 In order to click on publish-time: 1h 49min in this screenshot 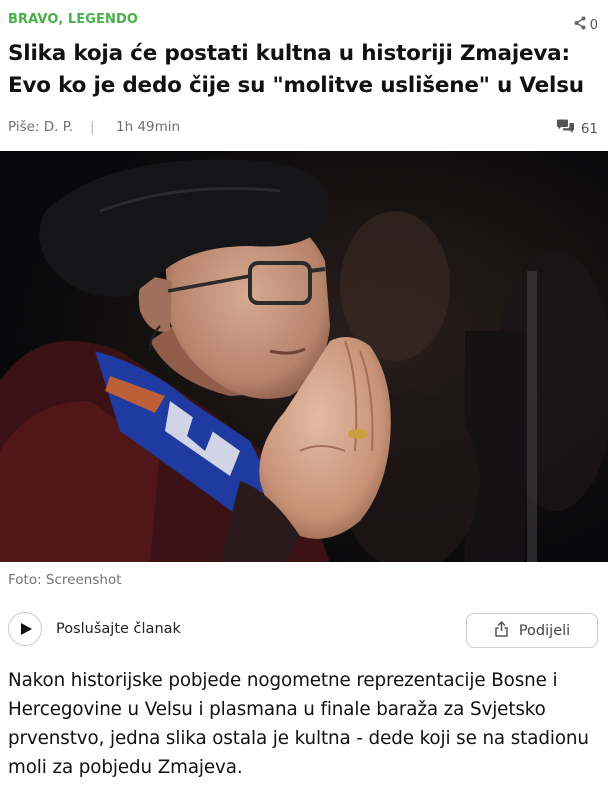, I will do `click(148, 127)`.